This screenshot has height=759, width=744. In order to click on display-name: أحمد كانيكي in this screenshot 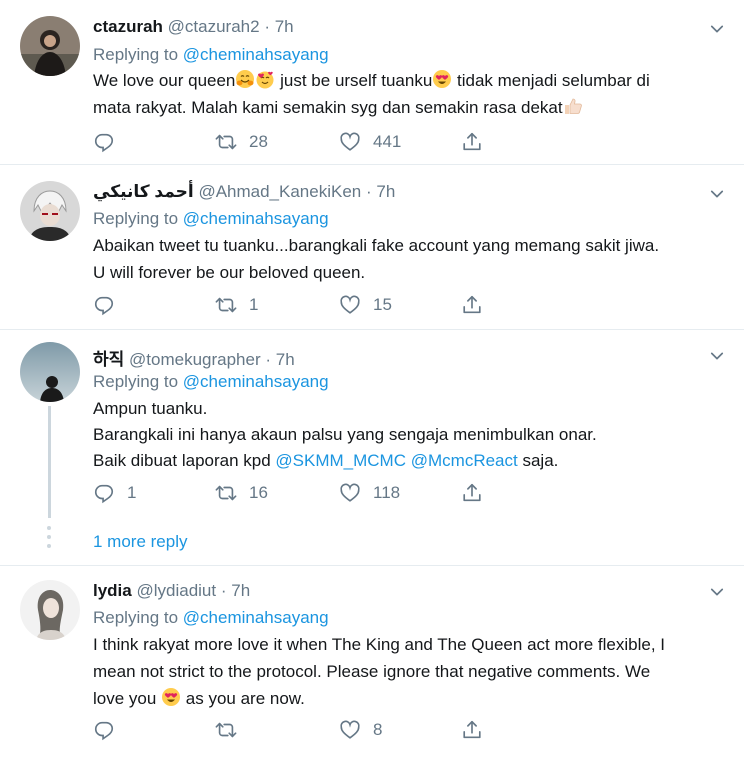, I will do `click(143, 191)`.